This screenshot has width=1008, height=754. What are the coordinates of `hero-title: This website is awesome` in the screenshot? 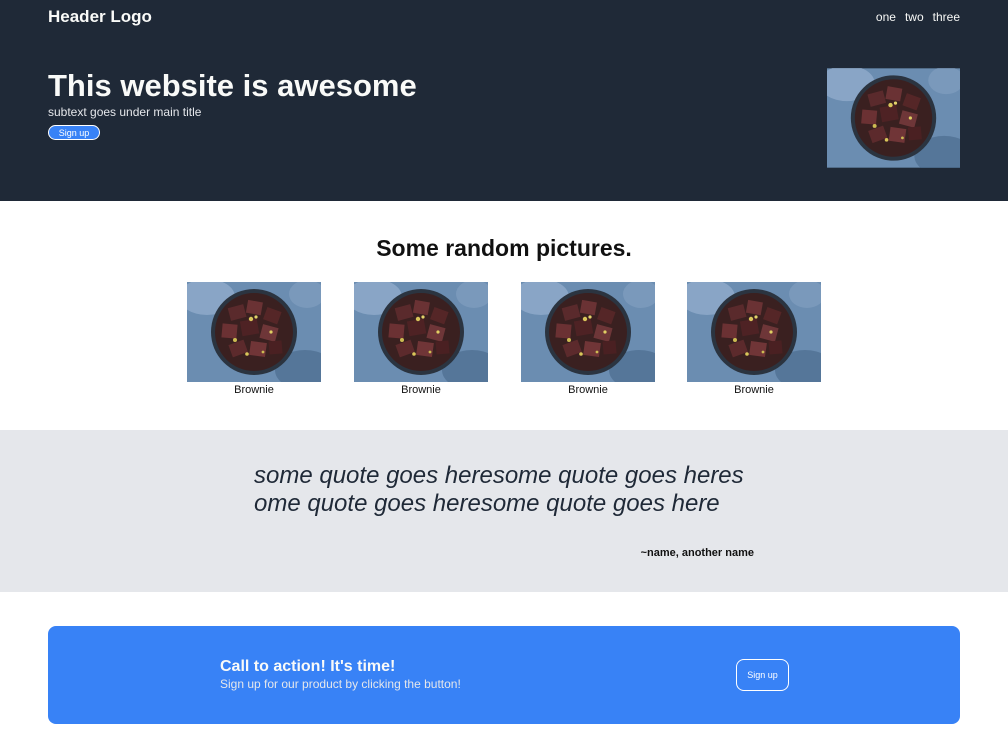 It's located at (232, 85).